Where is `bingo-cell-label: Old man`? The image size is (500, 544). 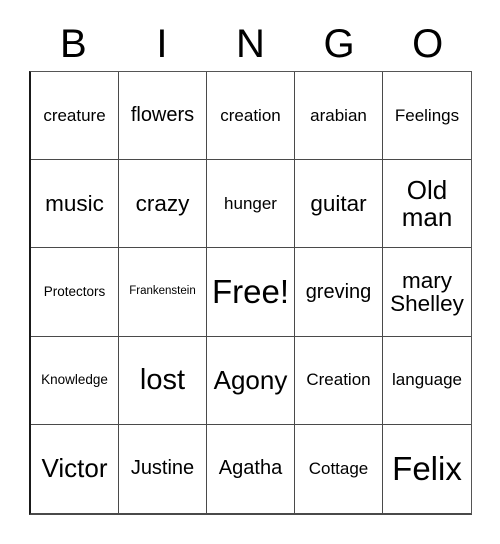
bingo-cell-label: Old man is located at coordinates (427, 203).